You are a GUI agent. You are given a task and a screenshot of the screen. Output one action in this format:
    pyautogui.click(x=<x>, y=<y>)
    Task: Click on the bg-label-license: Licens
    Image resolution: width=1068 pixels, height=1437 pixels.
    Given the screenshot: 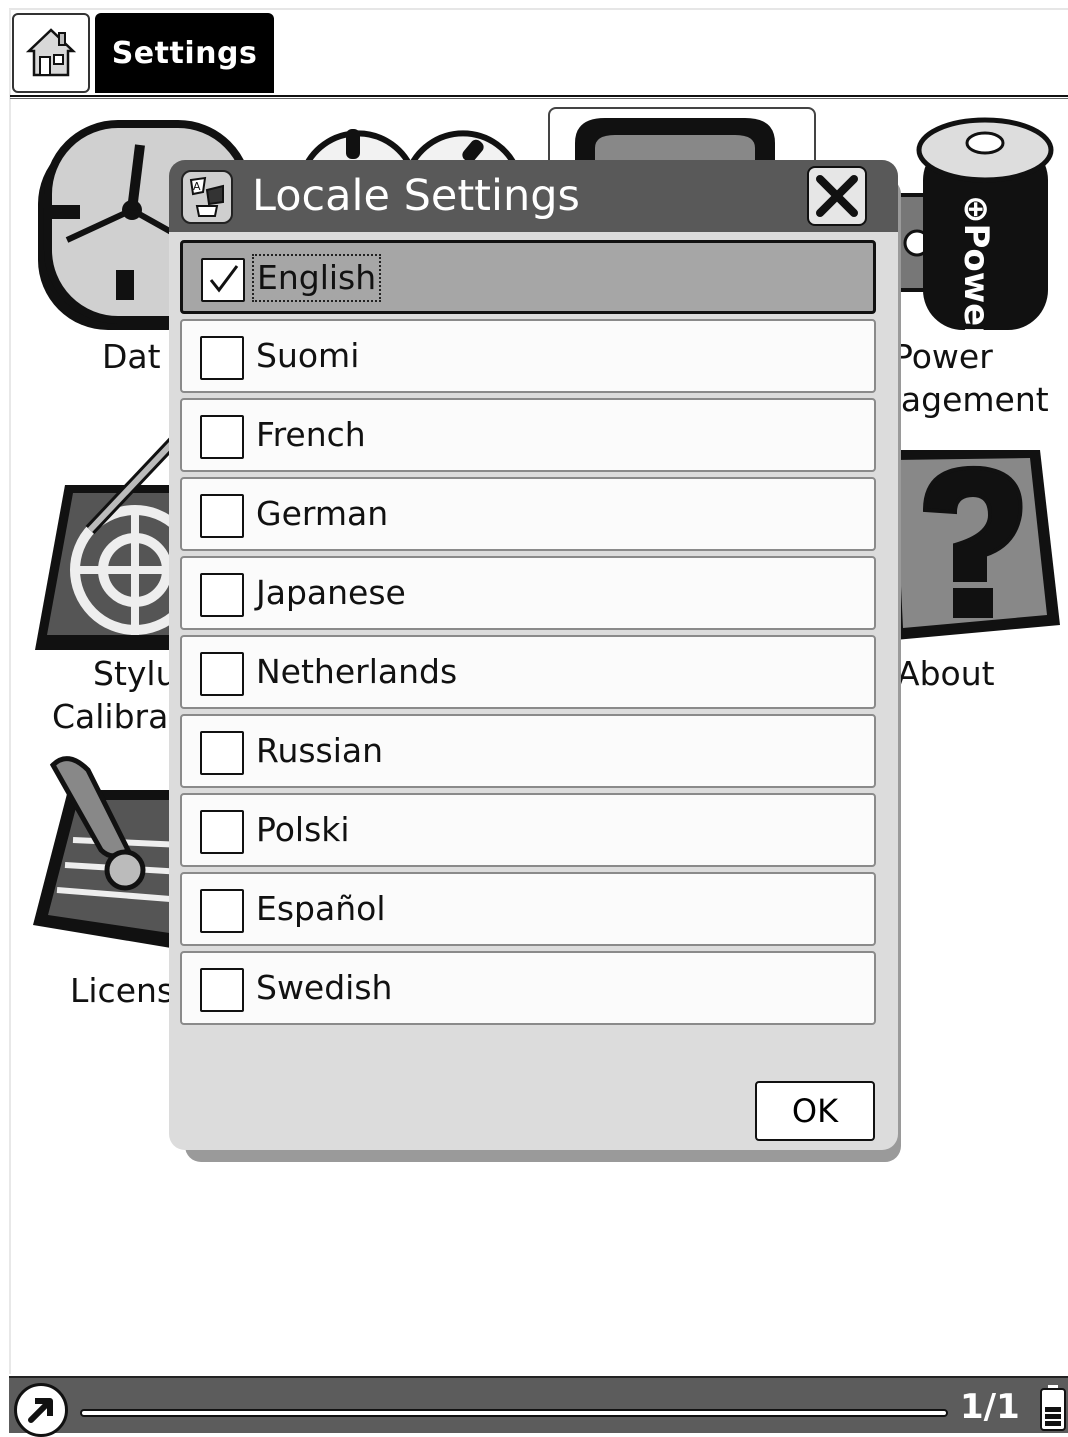 What is the action you would take?
    pyautogui.click(x=122, y=990)
    